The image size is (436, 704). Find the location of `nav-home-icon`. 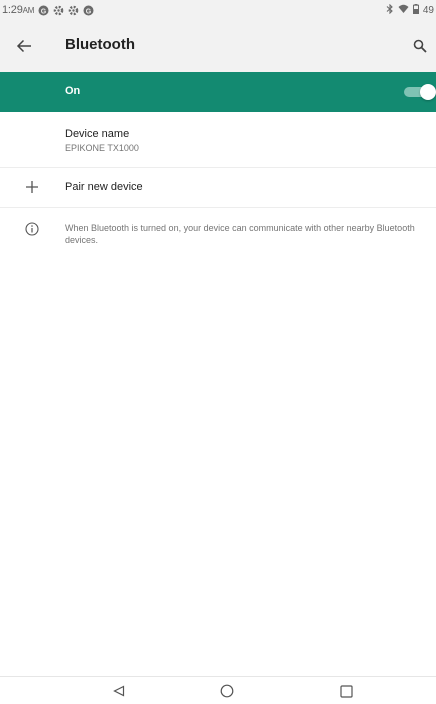

nav-home-icon is located at coordinates (227, 691).